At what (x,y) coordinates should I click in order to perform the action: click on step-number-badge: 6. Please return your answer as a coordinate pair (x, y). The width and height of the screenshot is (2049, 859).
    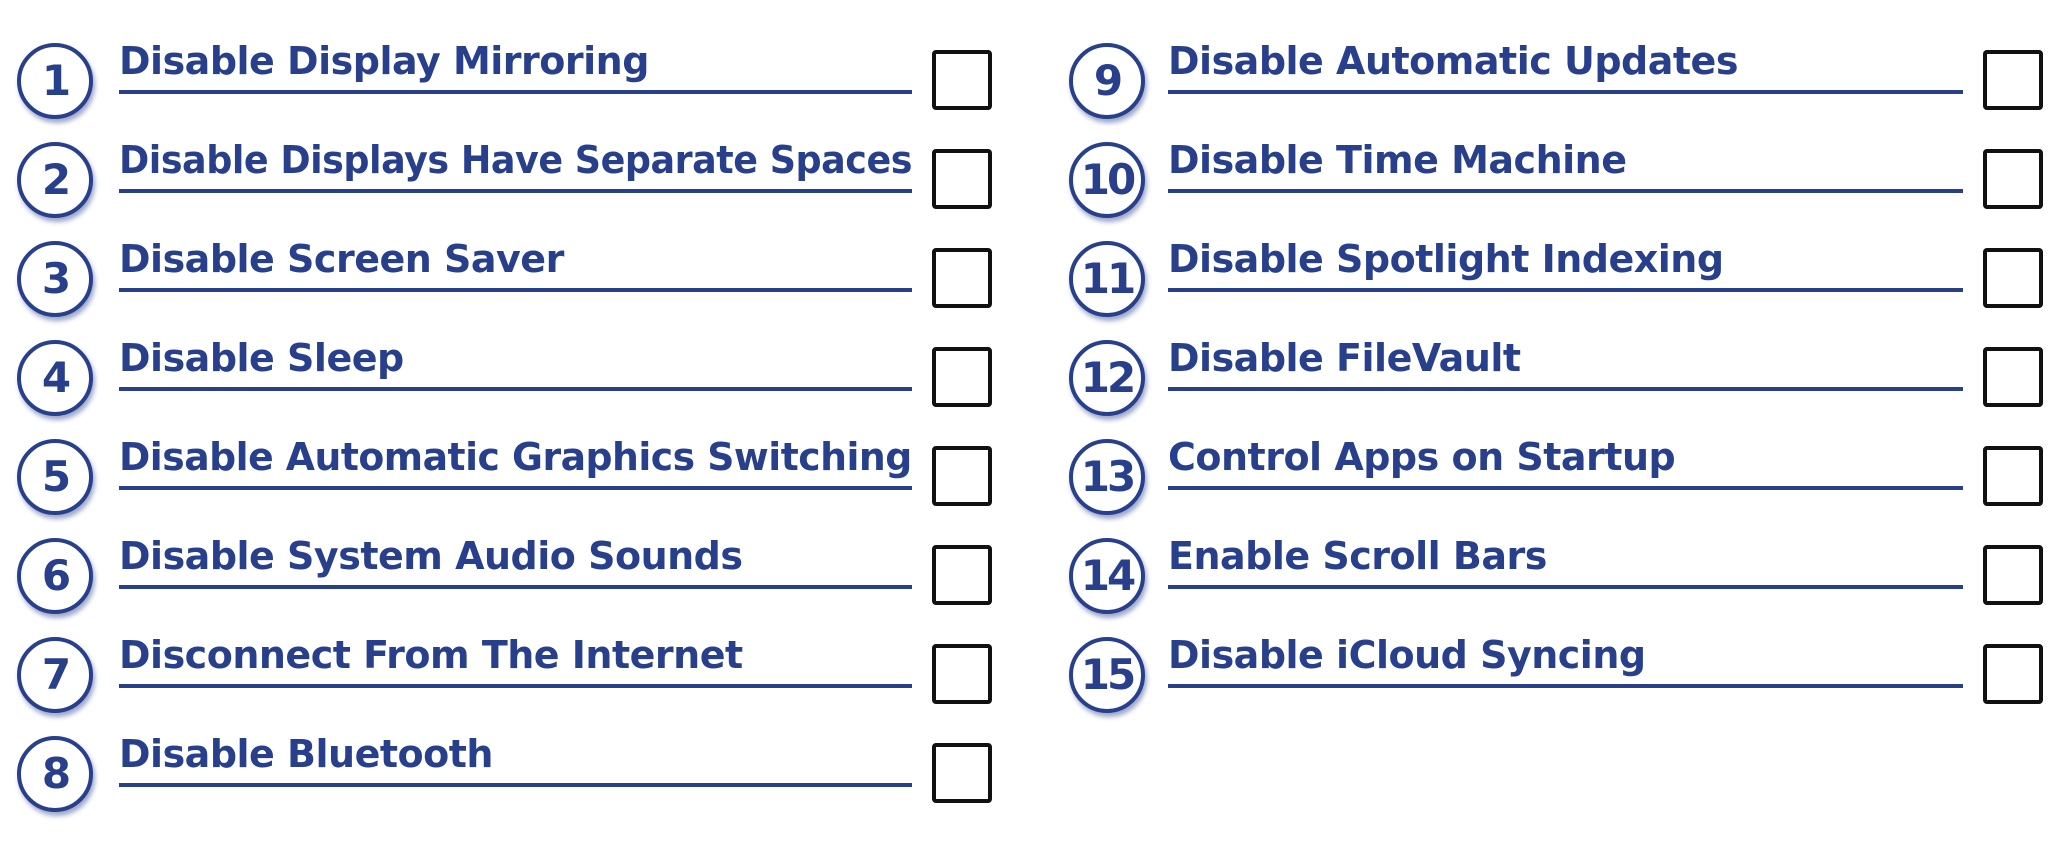
    Looking at the image, I should click on (55, 576).